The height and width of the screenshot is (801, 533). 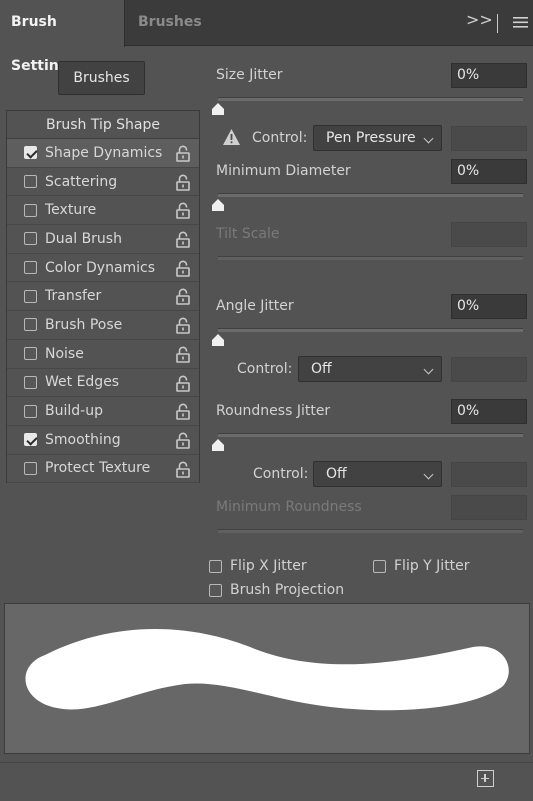 What do you see at coordinates (489, 234) in the screenshot?
I see `tilt-scale-field` at bounding box center [489, 234].